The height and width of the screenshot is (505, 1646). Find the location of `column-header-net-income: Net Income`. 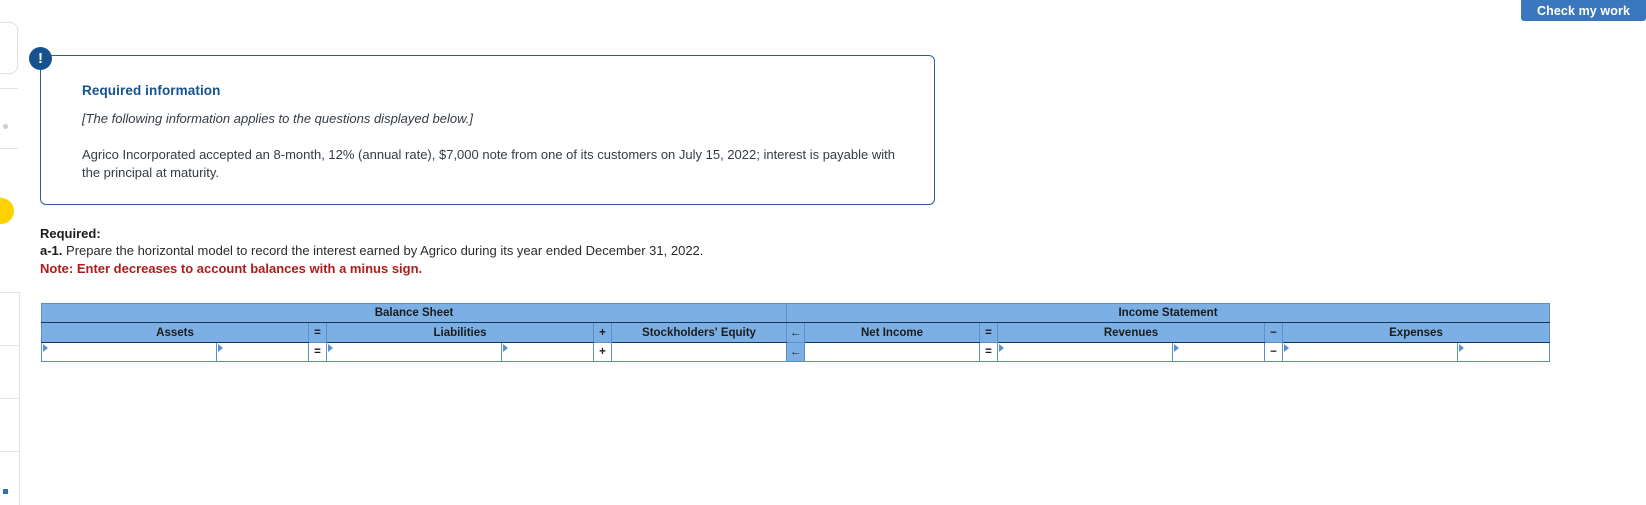

column-header-net-income: Net Income is located at coordinates (892, 332).